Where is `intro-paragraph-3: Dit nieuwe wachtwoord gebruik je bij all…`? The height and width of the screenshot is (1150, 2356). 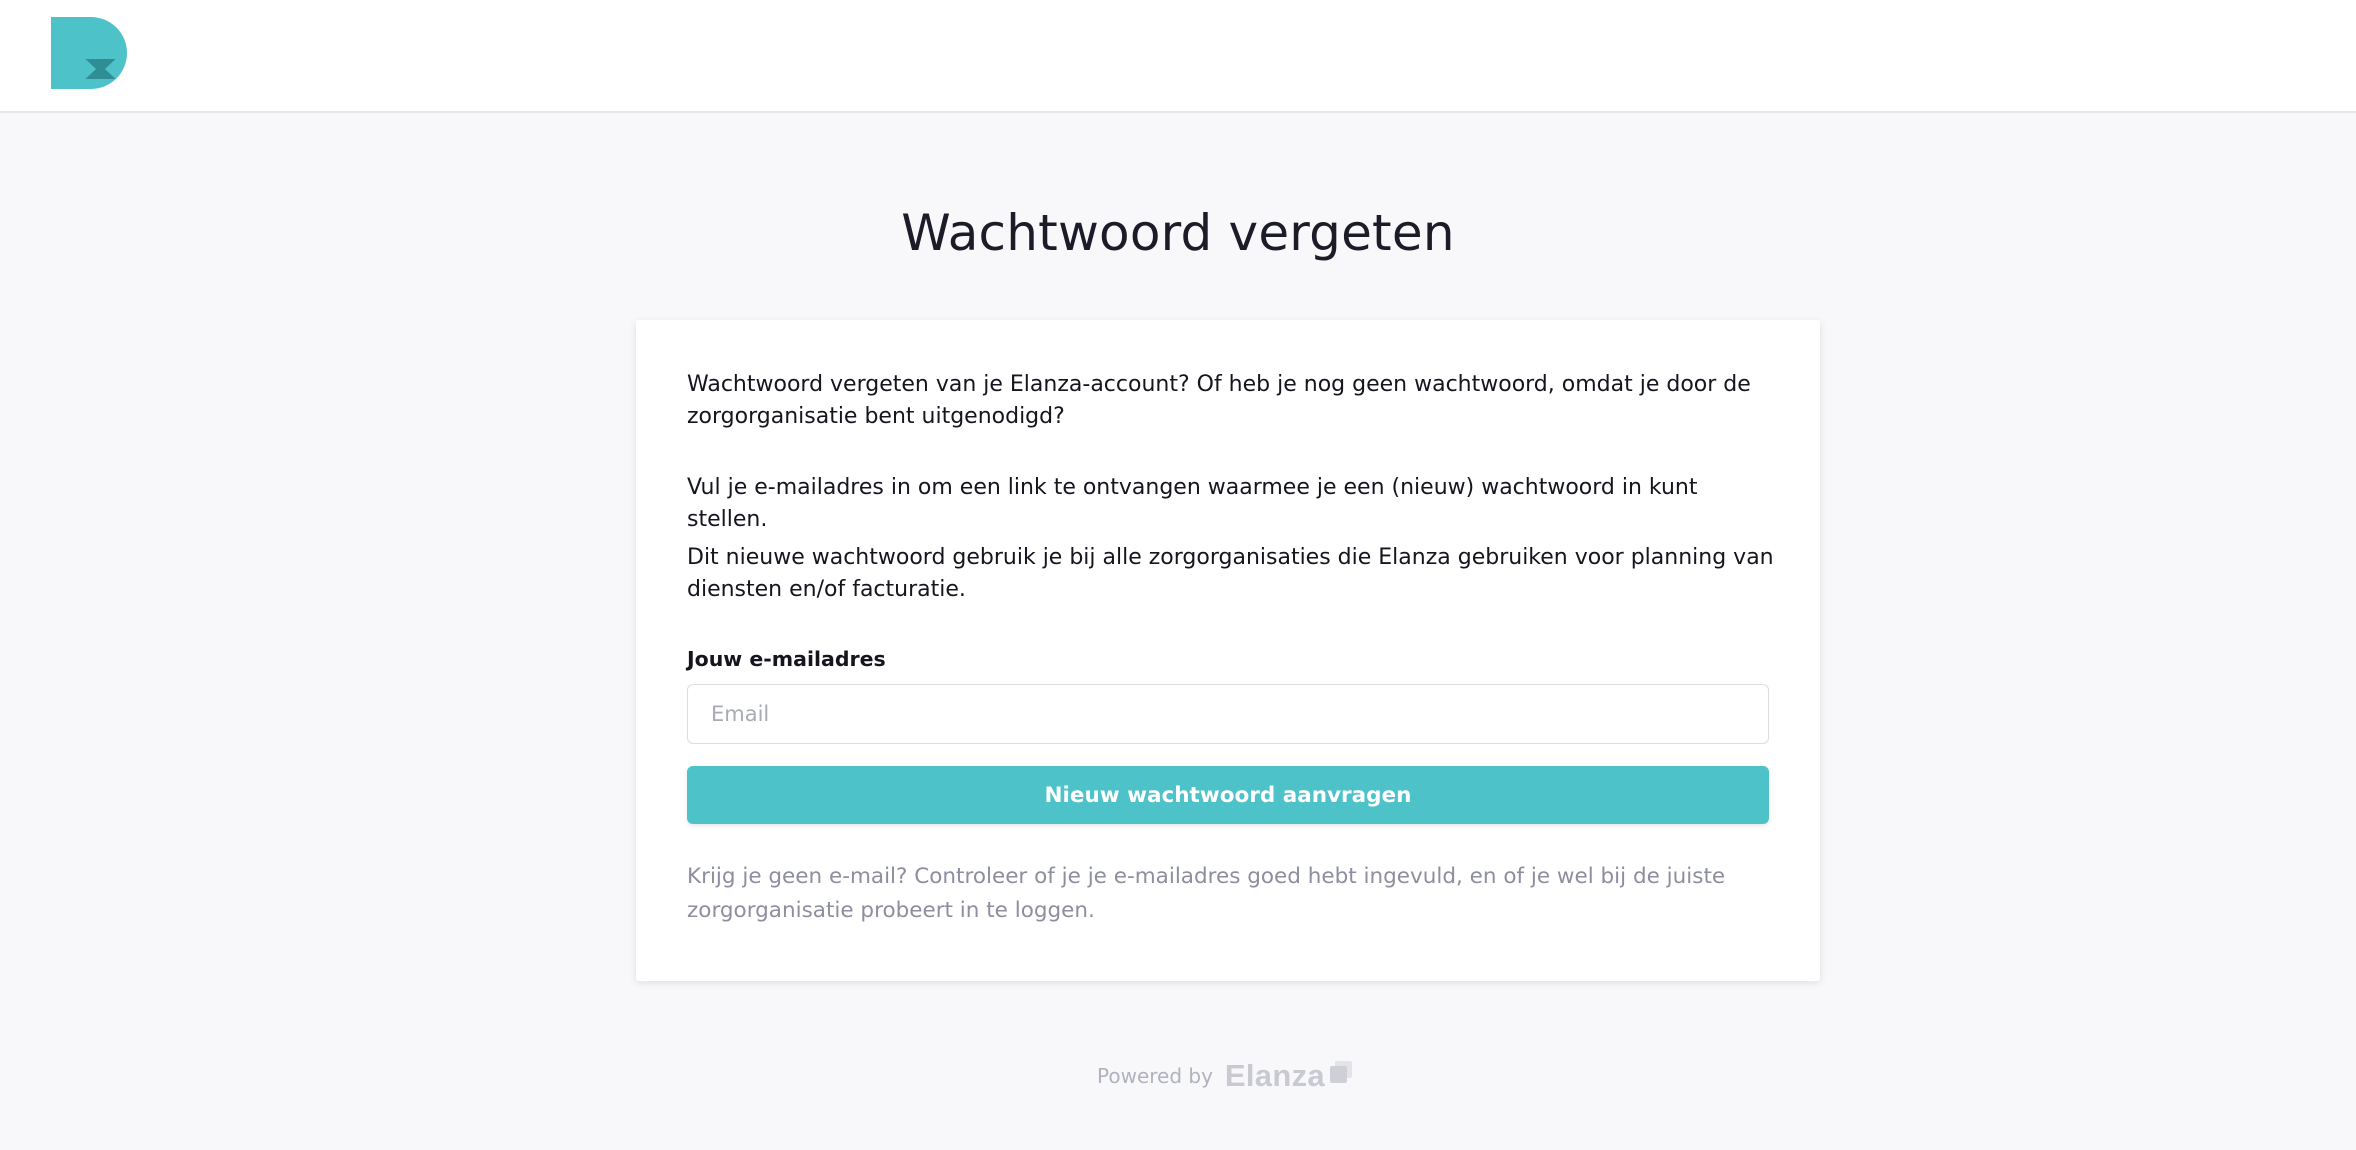 intro-paragraph-3: Dit nieuwe wachtwoord gebruik je bij all… is located at coordinates (1230, 573).